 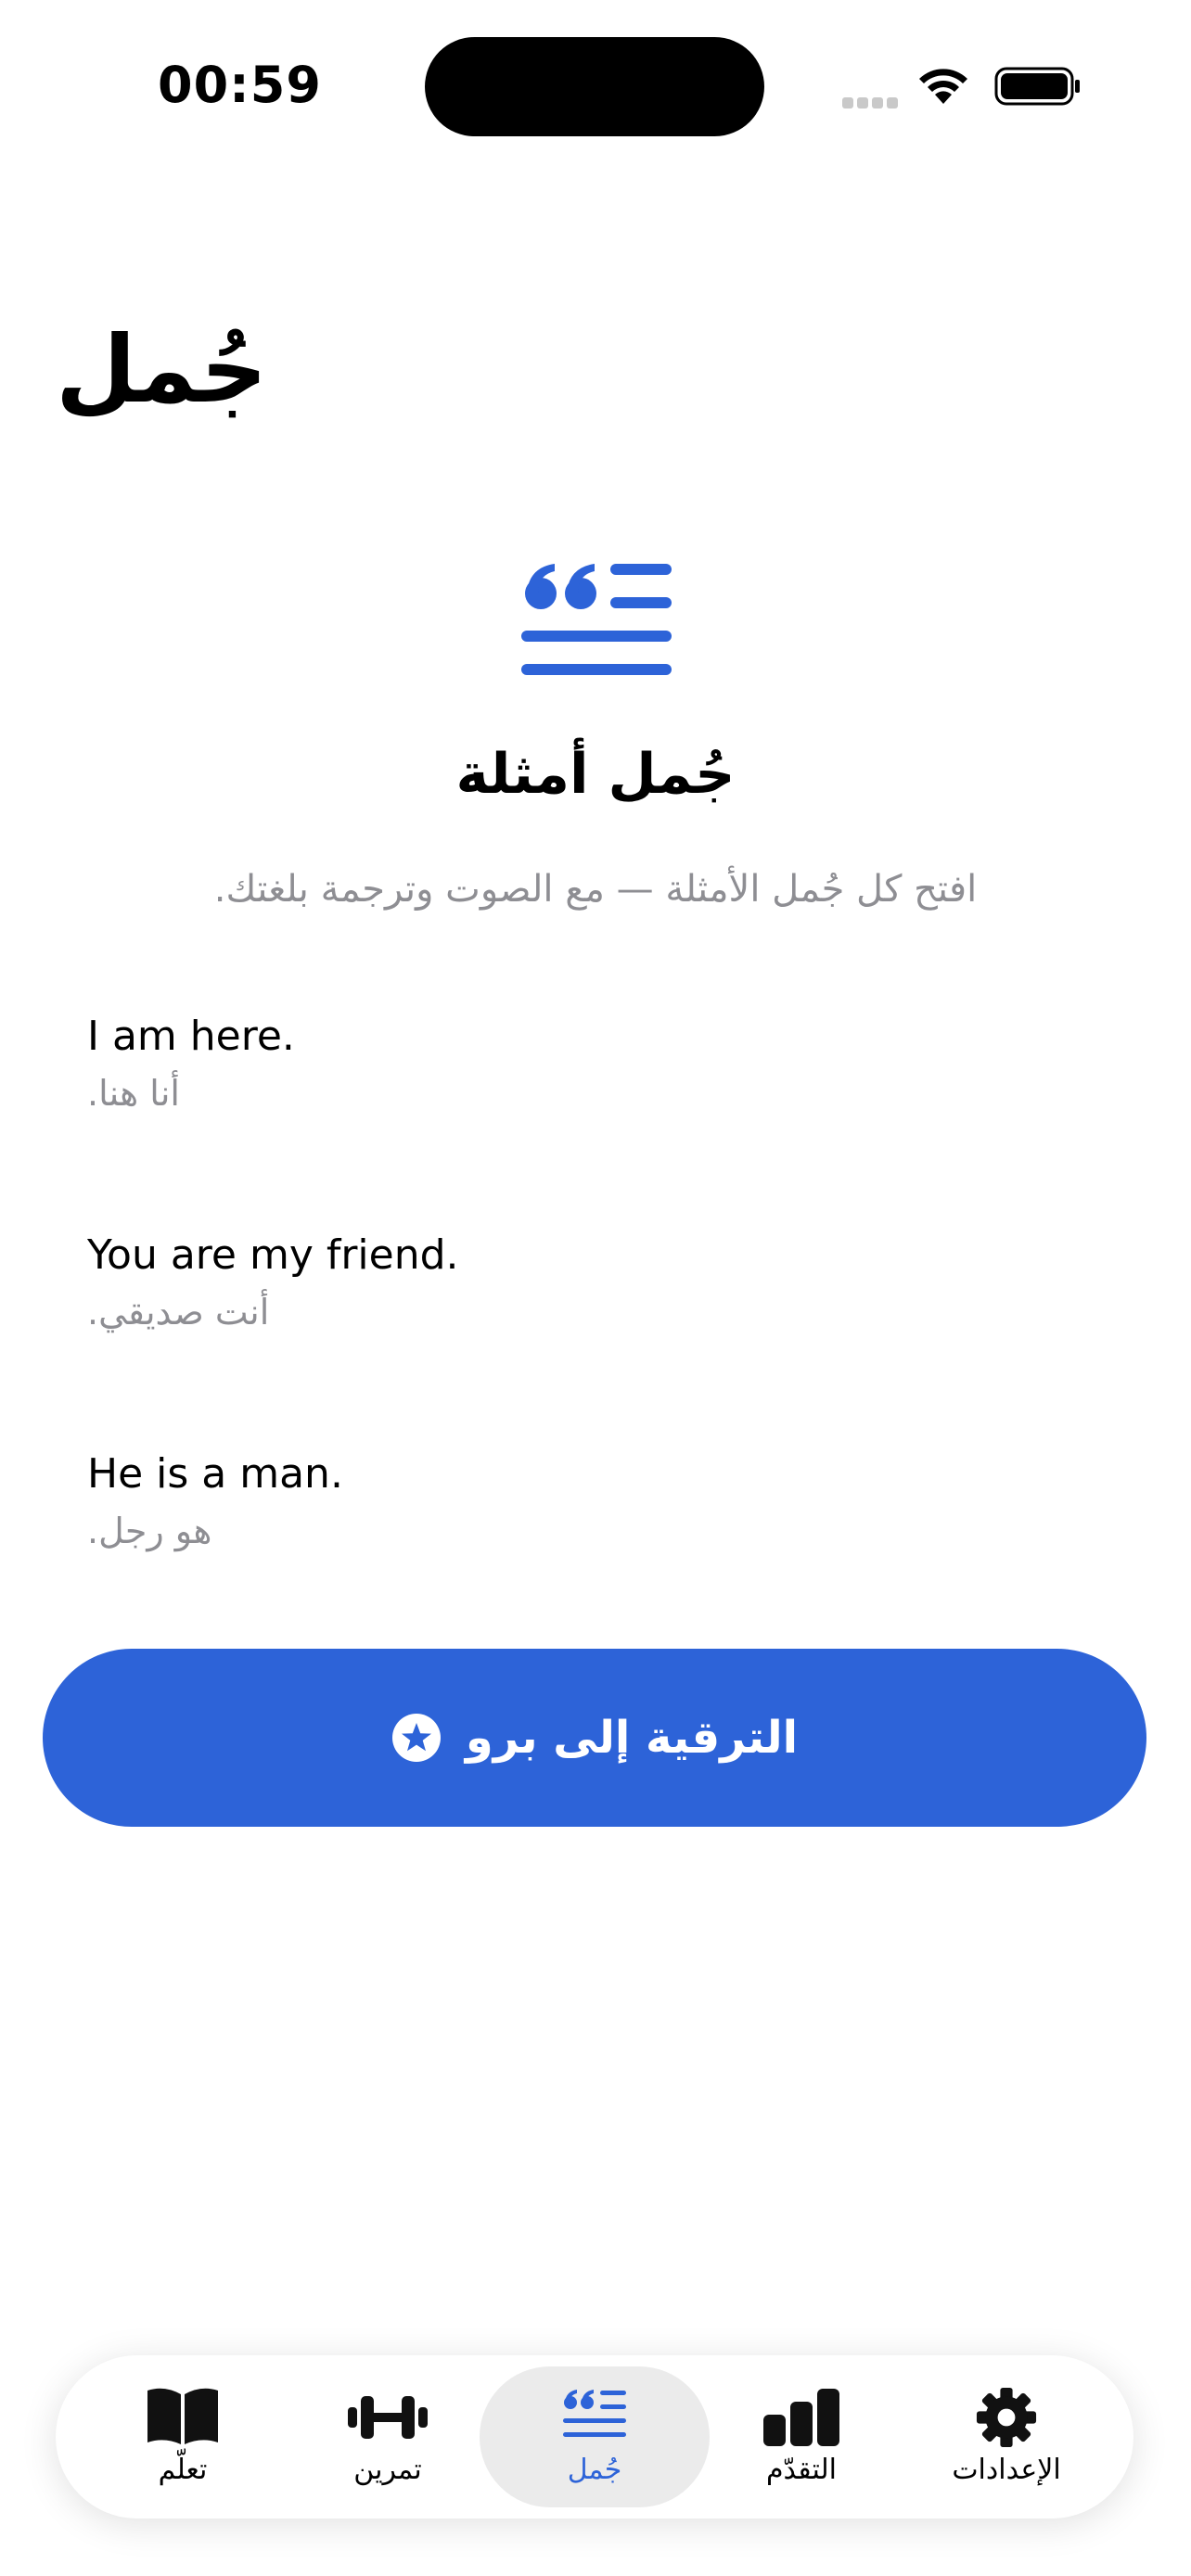 What do you see at coordinates (801, 2418) in the screenshot?
I see `bar-chart-icon` at bounding box center [801, 2418].